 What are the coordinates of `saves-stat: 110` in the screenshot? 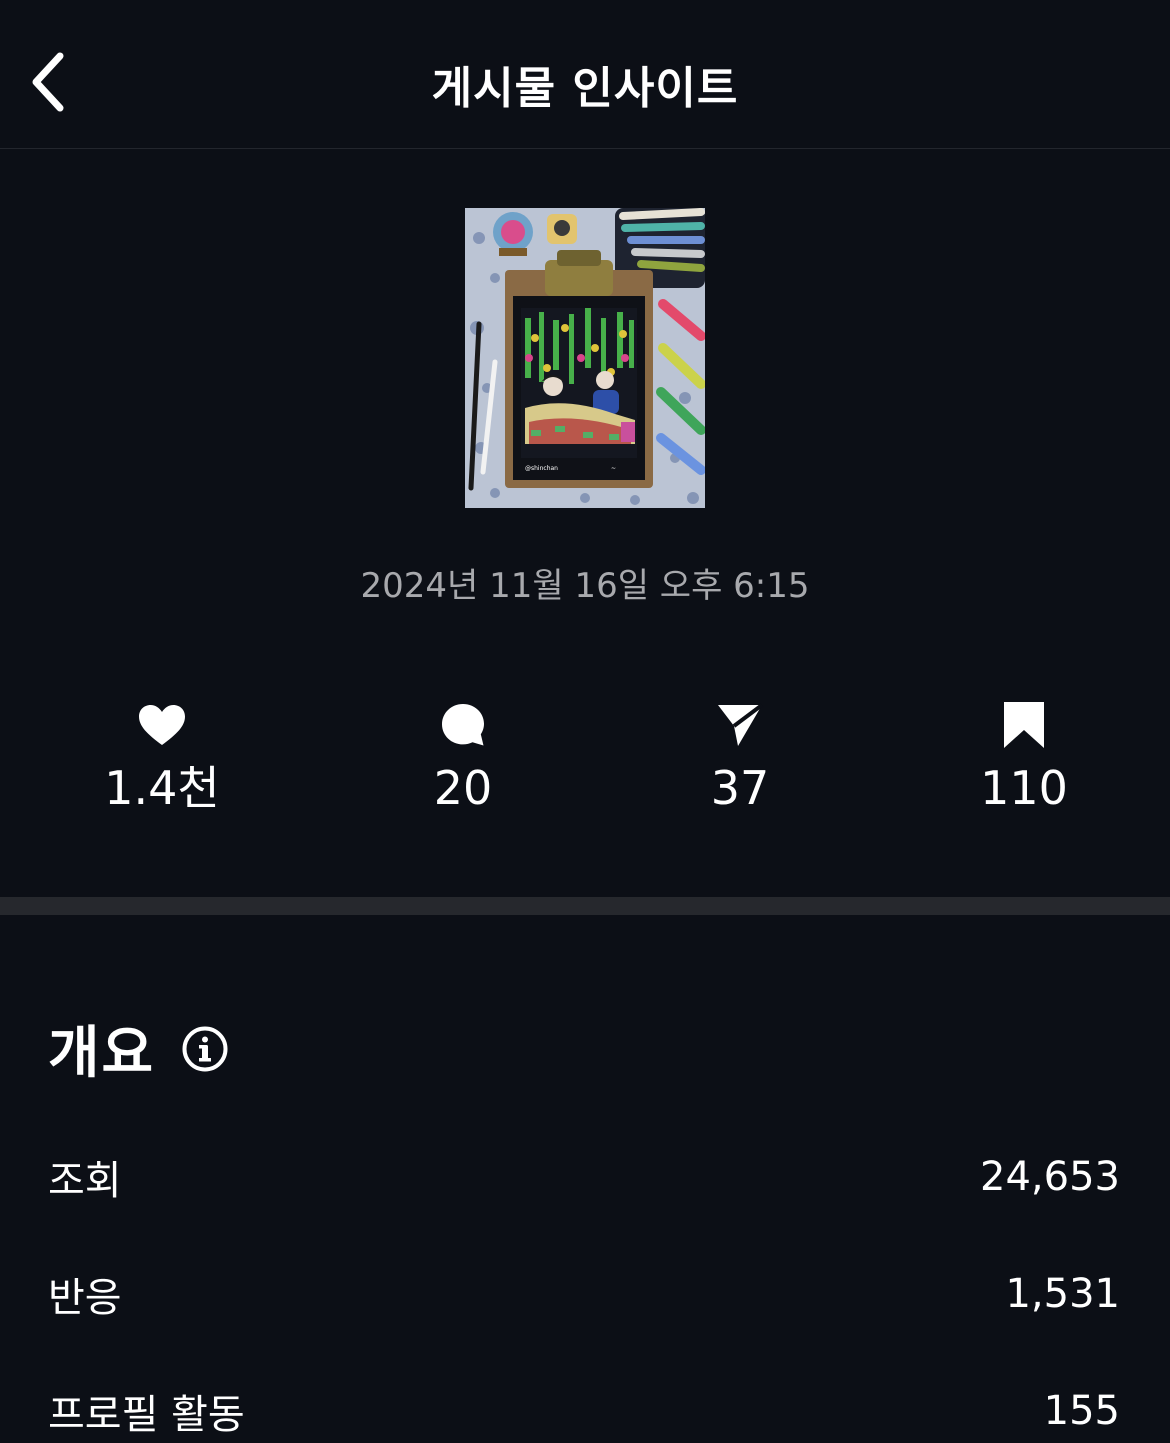 It's located at (1024, 756).